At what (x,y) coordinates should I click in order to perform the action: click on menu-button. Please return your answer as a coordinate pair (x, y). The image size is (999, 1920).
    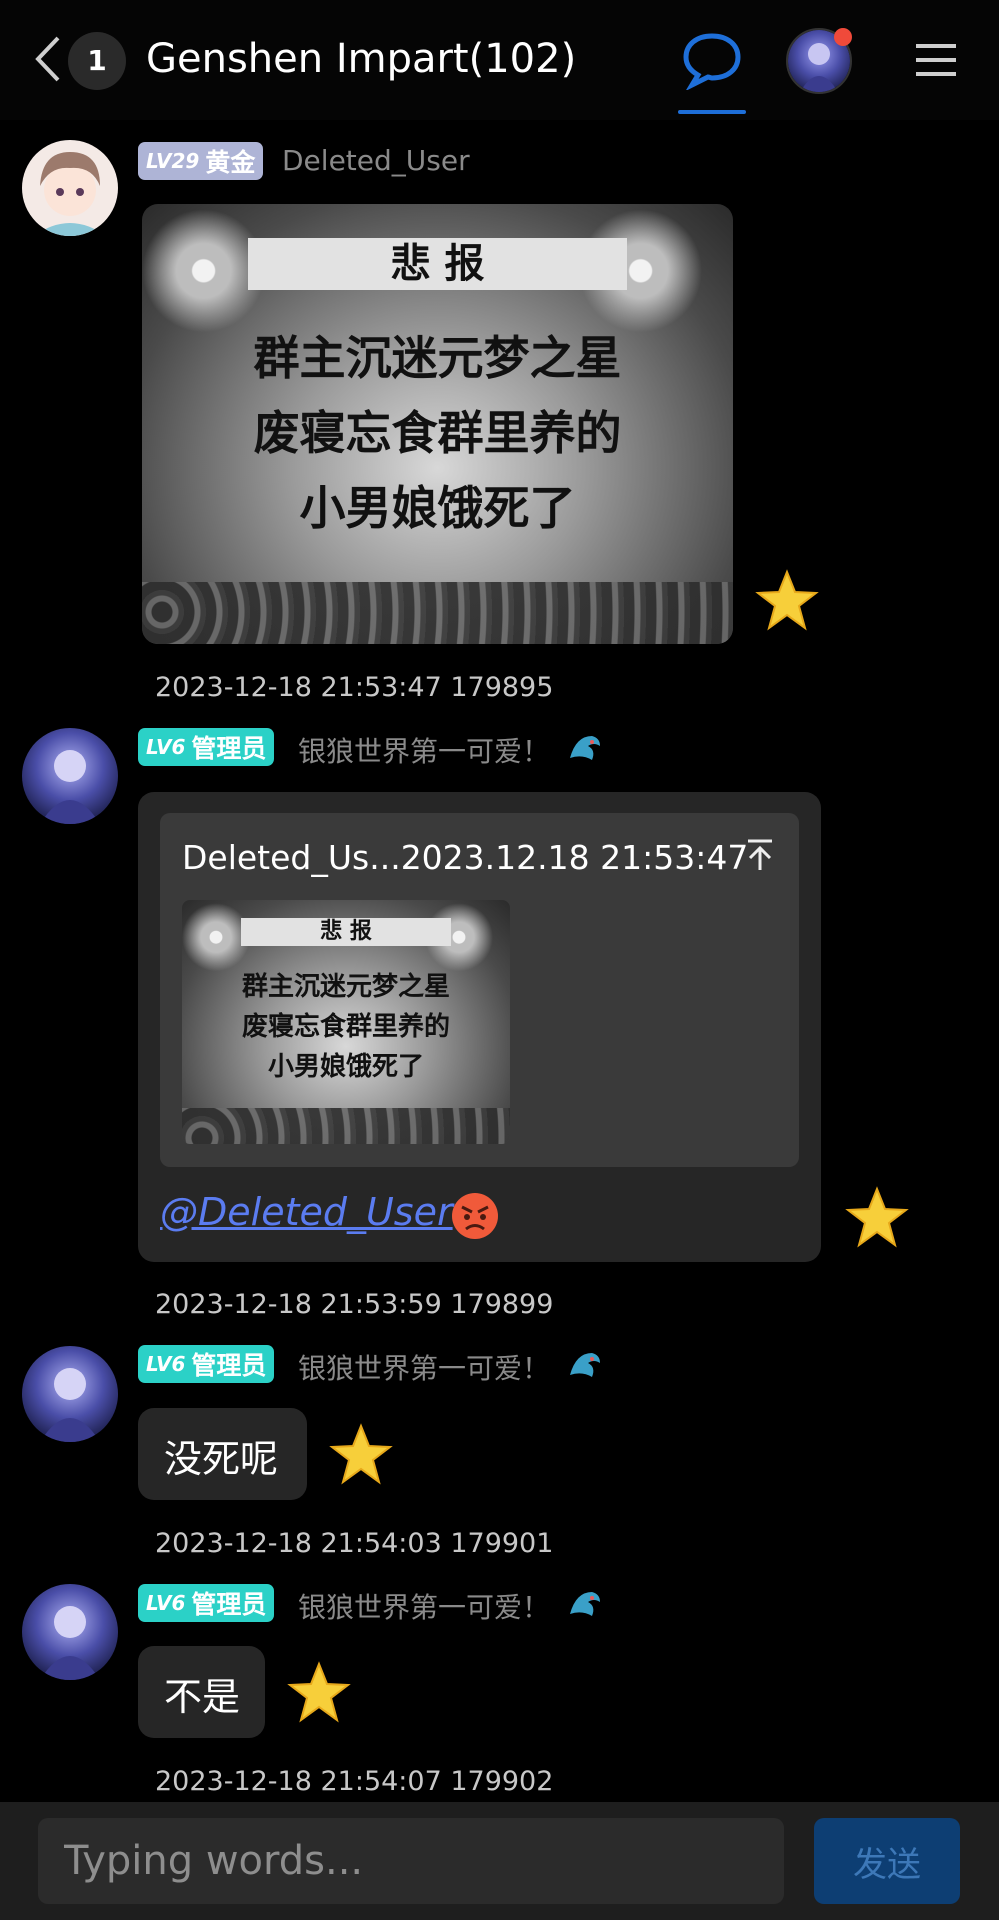
    Looking at the image, I should click on (936, 60).